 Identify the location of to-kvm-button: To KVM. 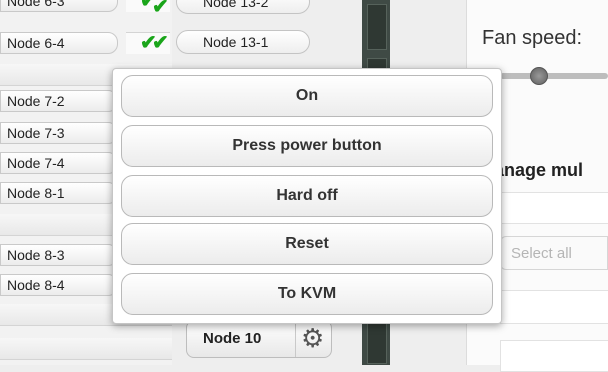
(307, 294).